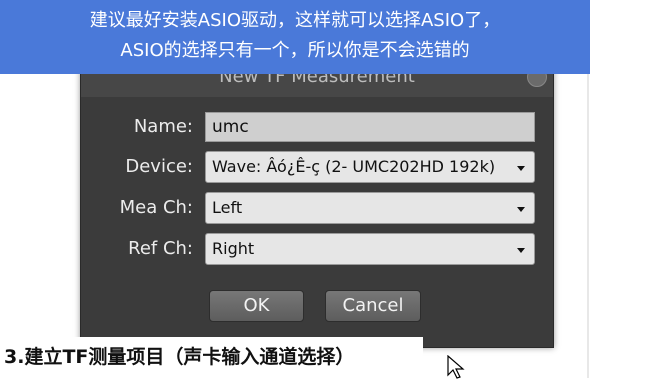 This screenshot has width=672, height=379. Describe the element at coordinates (370, 249) in the screenshot. I see `ref-ch-select: Right` at that location.